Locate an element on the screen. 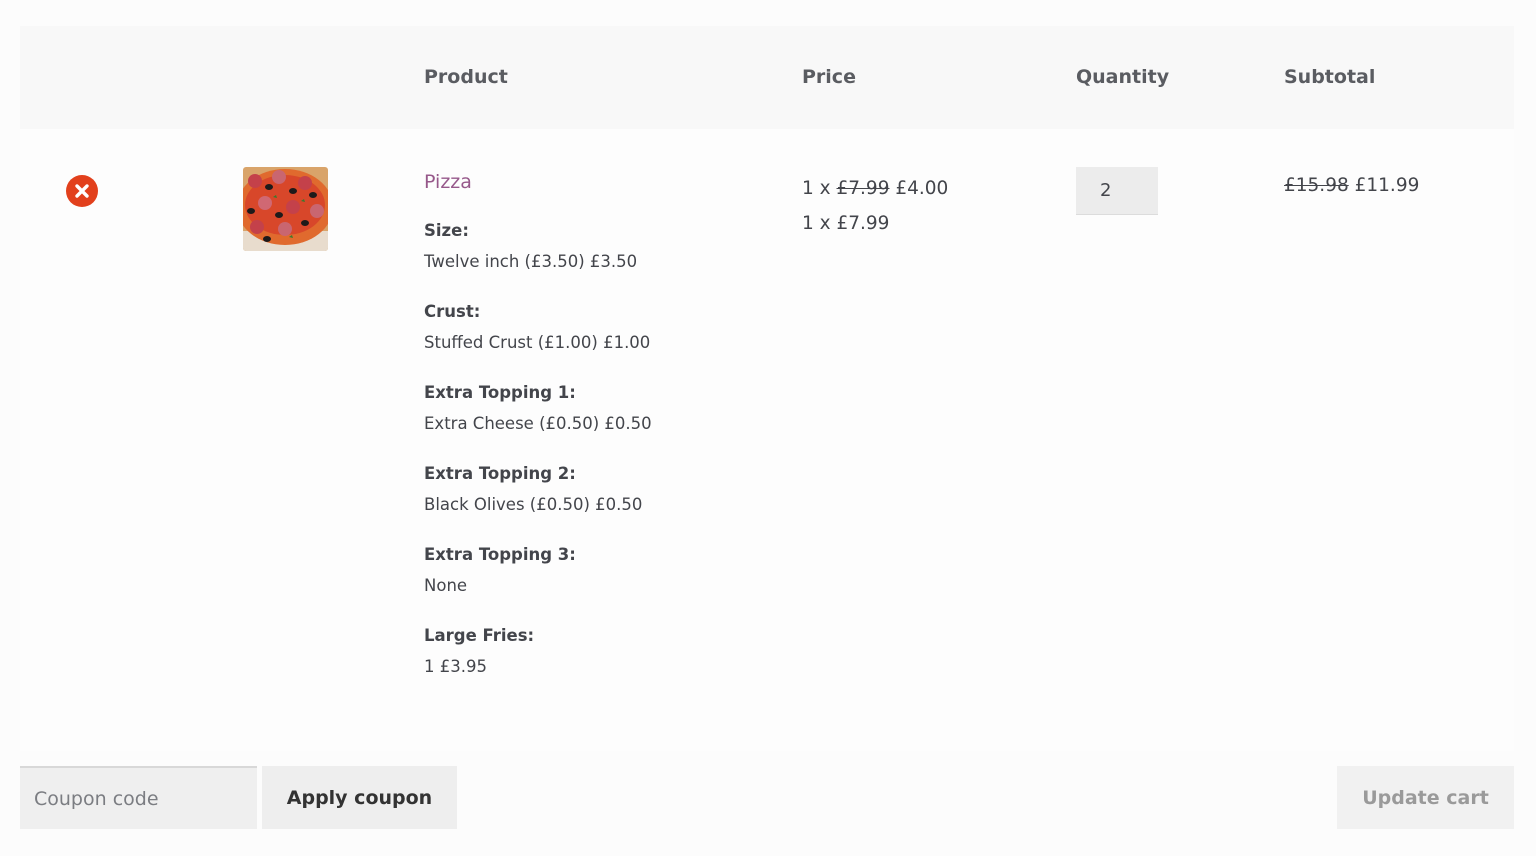 This screenshot has height=856, width=1536. update-cart-button: Update cart is located at coordinates (1425, 797).